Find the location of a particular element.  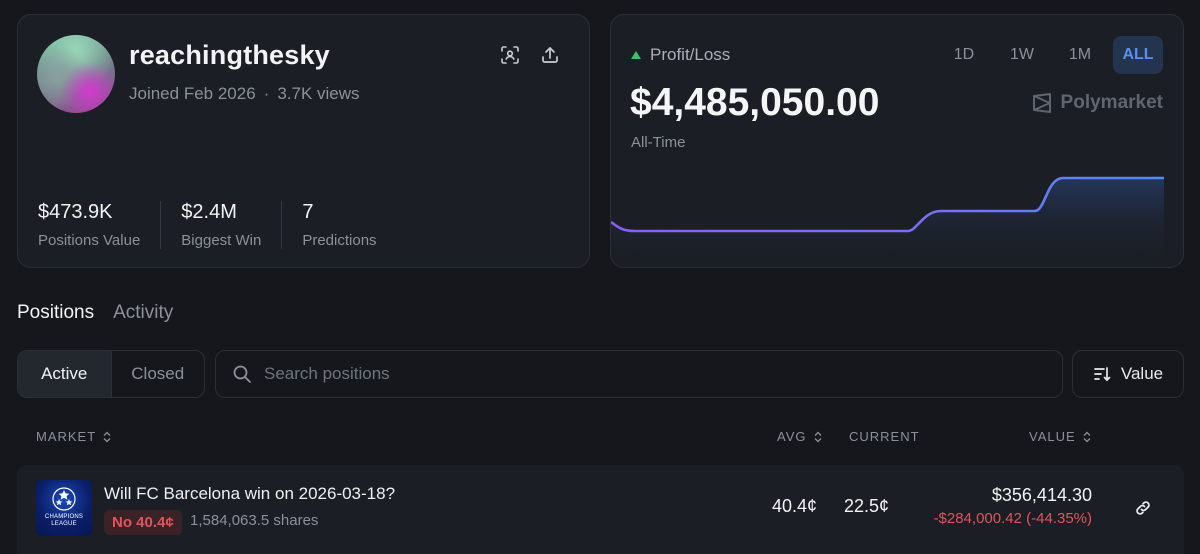

position-value: $356,414.30 is located at coordinates (1041, 495).